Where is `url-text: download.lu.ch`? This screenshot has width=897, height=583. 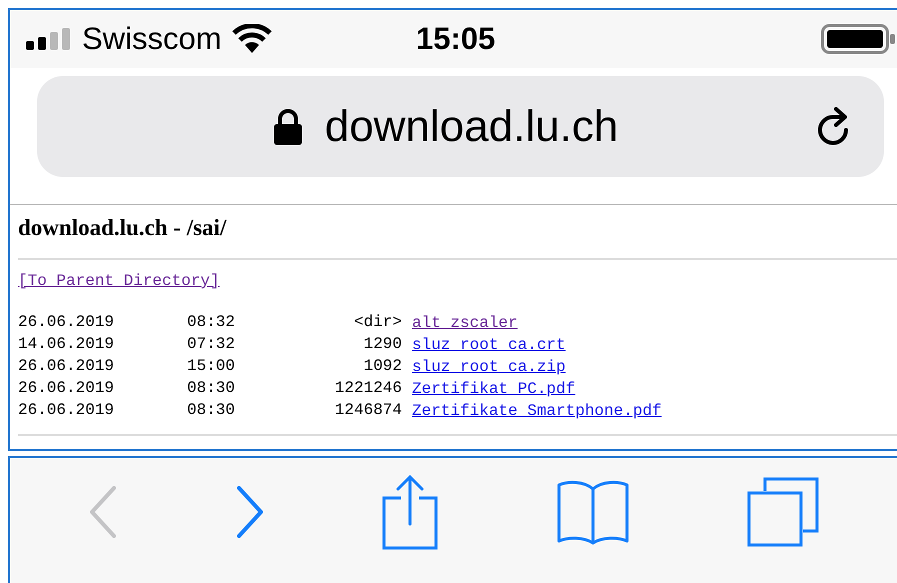 url-text: download.lu.ch is located at coordinates (471, 127).